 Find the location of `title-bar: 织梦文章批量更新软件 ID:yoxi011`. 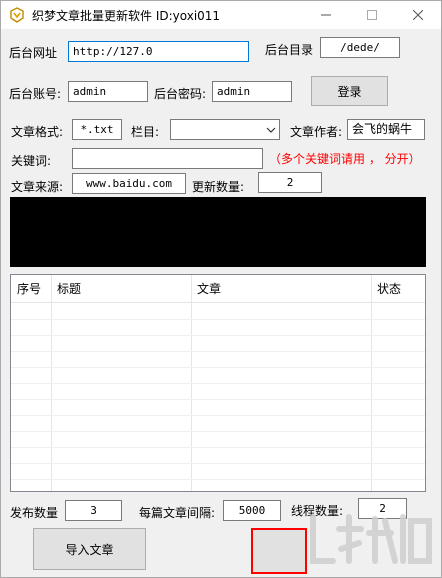

title-bar: 织梦文章批量更新软件 ID:yoxi011 is located at coordinates (221, 15).